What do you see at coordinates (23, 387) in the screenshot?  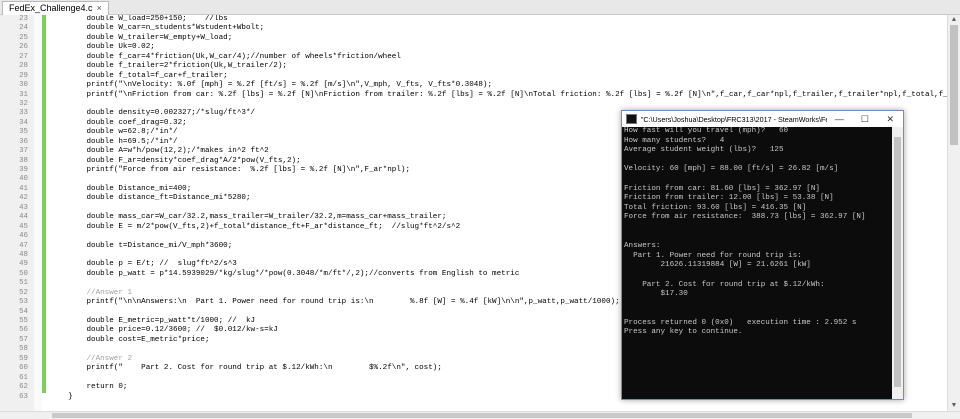 I see `line-number: 62` at bounding box center [23, 387].